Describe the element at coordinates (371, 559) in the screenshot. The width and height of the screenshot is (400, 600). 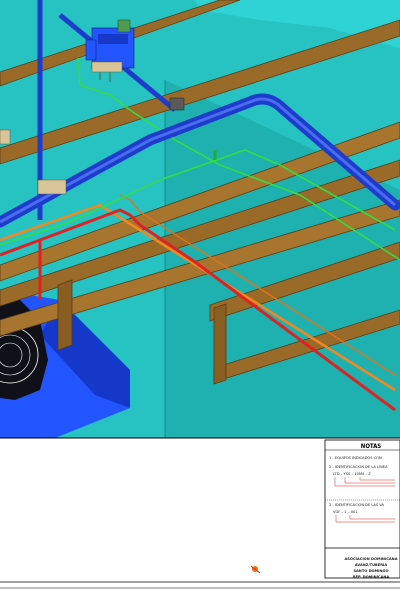
I see `title-line-1: ASOCIACION DOMINICANA` at that location.